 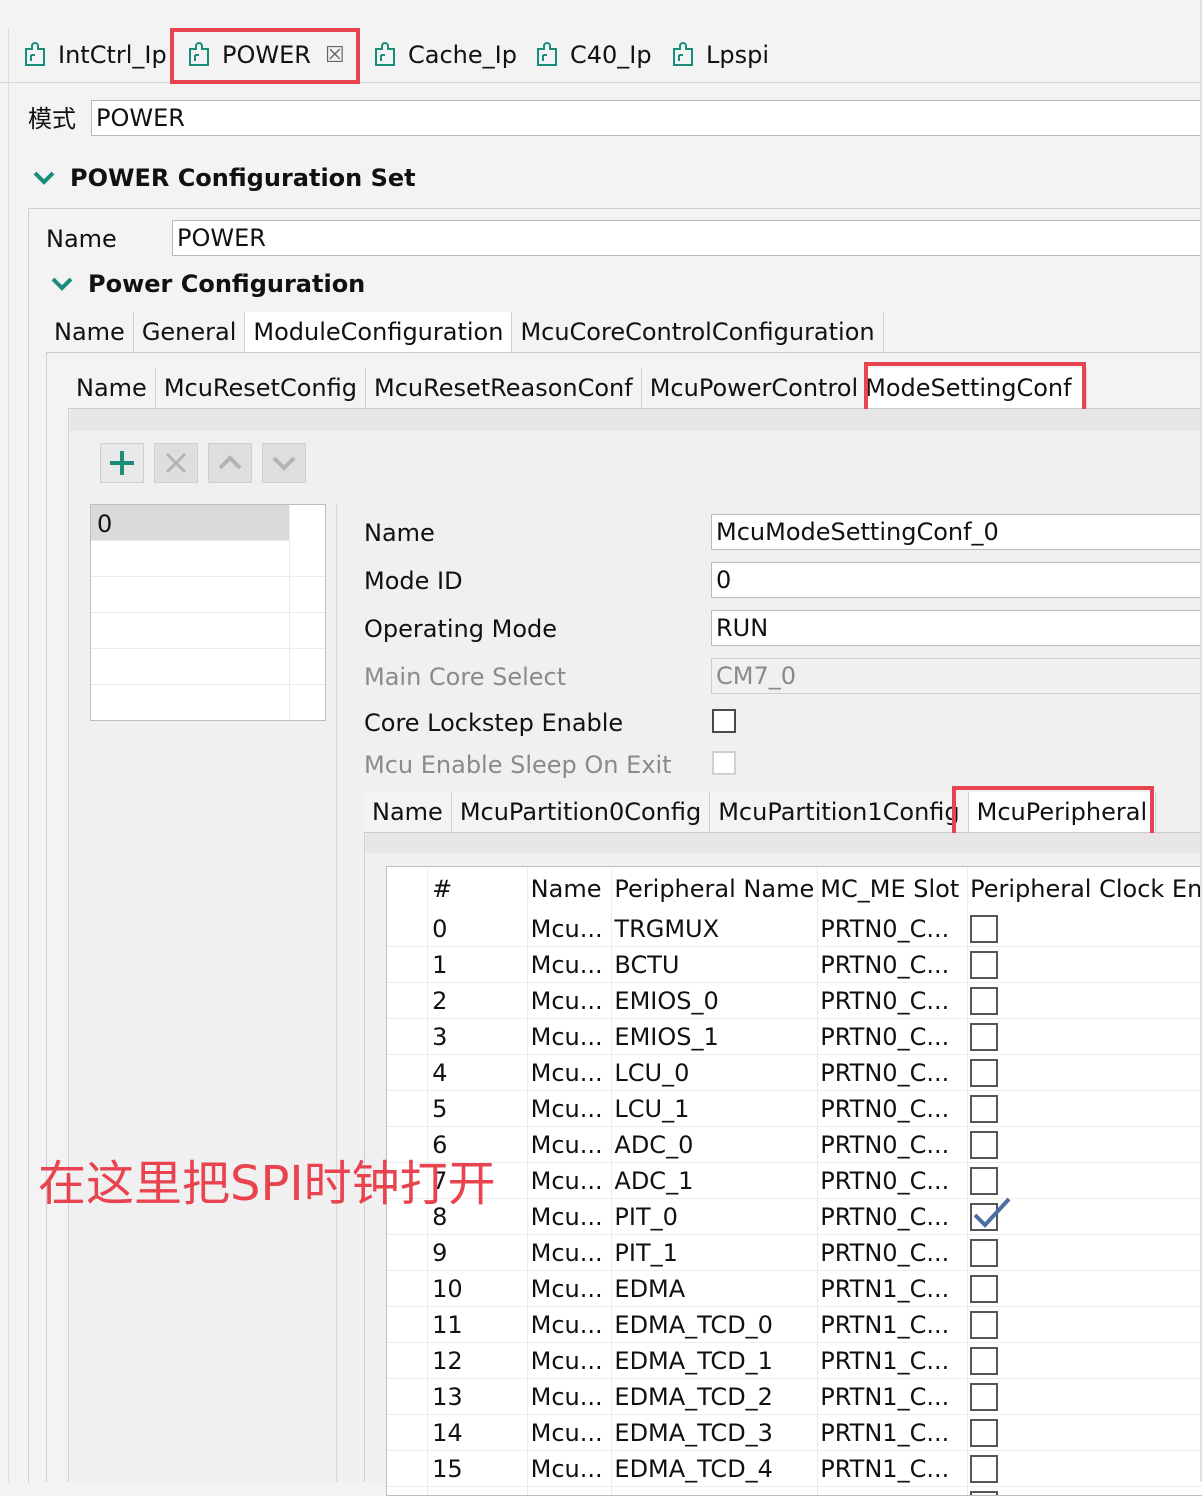 I want to click on header-name: Name, so click(x=573, y=889).